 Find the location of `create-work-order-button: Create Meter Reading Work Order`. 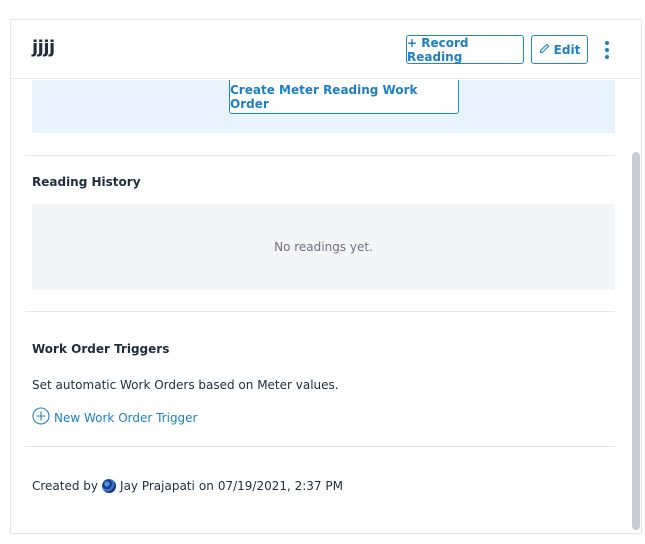

create-work-order-button: Create Meter Reading Work Order is located at coordinates (344, 97).